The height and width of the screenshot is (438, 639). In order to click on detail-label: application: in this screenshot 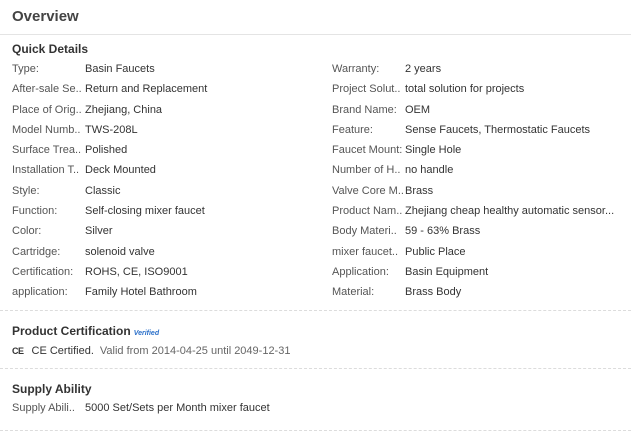, I will do `click(40, 292)`.